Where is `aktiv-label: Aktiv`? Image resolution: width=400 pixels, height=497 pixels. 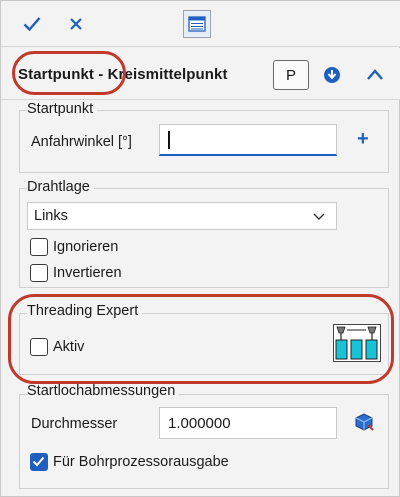
aktiv-label: Aktiv is located at coordinates (69, 347).